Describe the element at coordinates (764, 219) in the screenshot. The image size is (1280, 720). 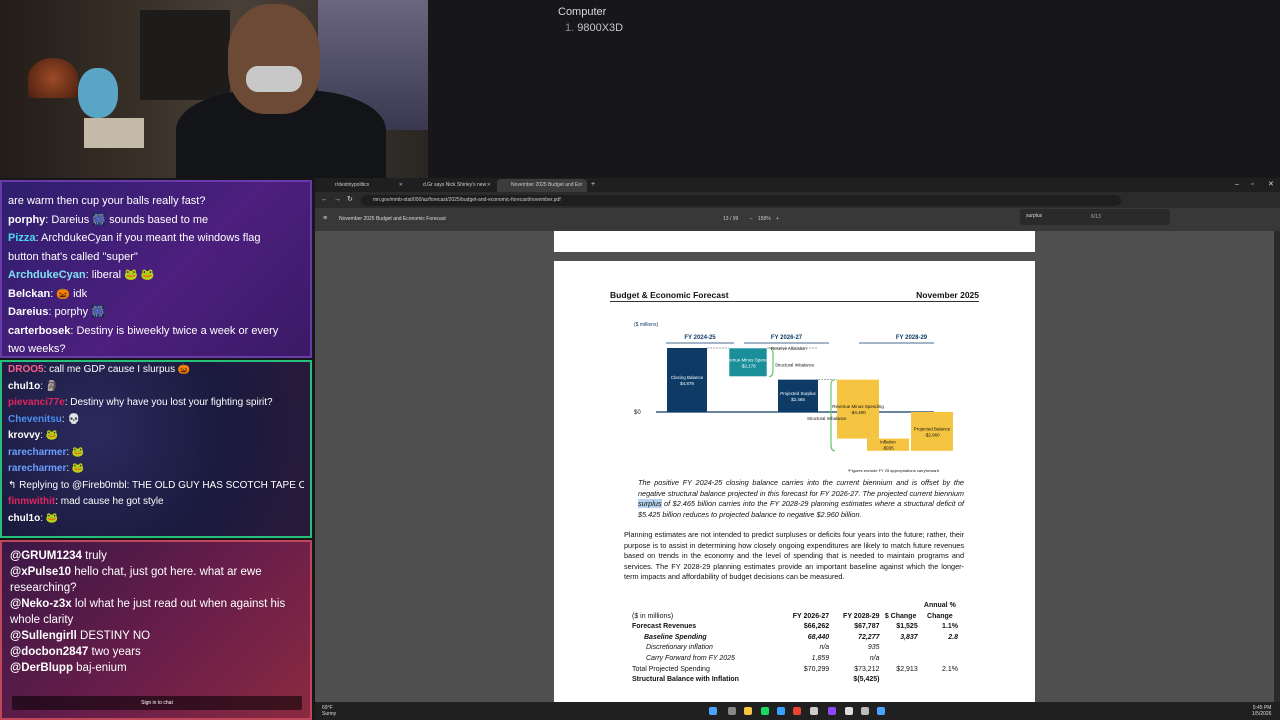
I see `zoom-level: 158%` at that location.